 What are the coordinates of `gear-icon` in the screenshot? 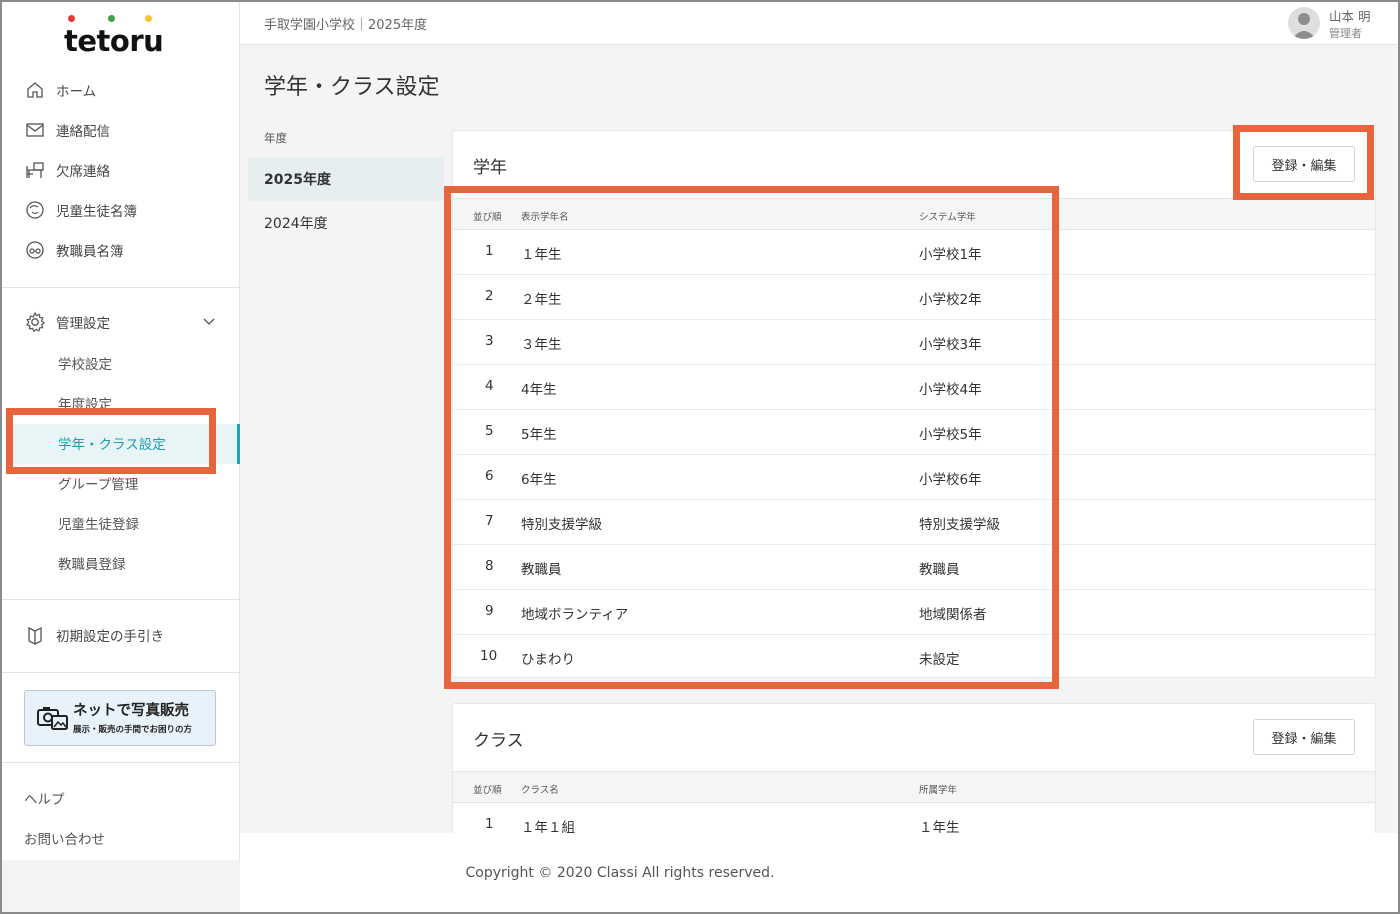 It's located at (35, 322).